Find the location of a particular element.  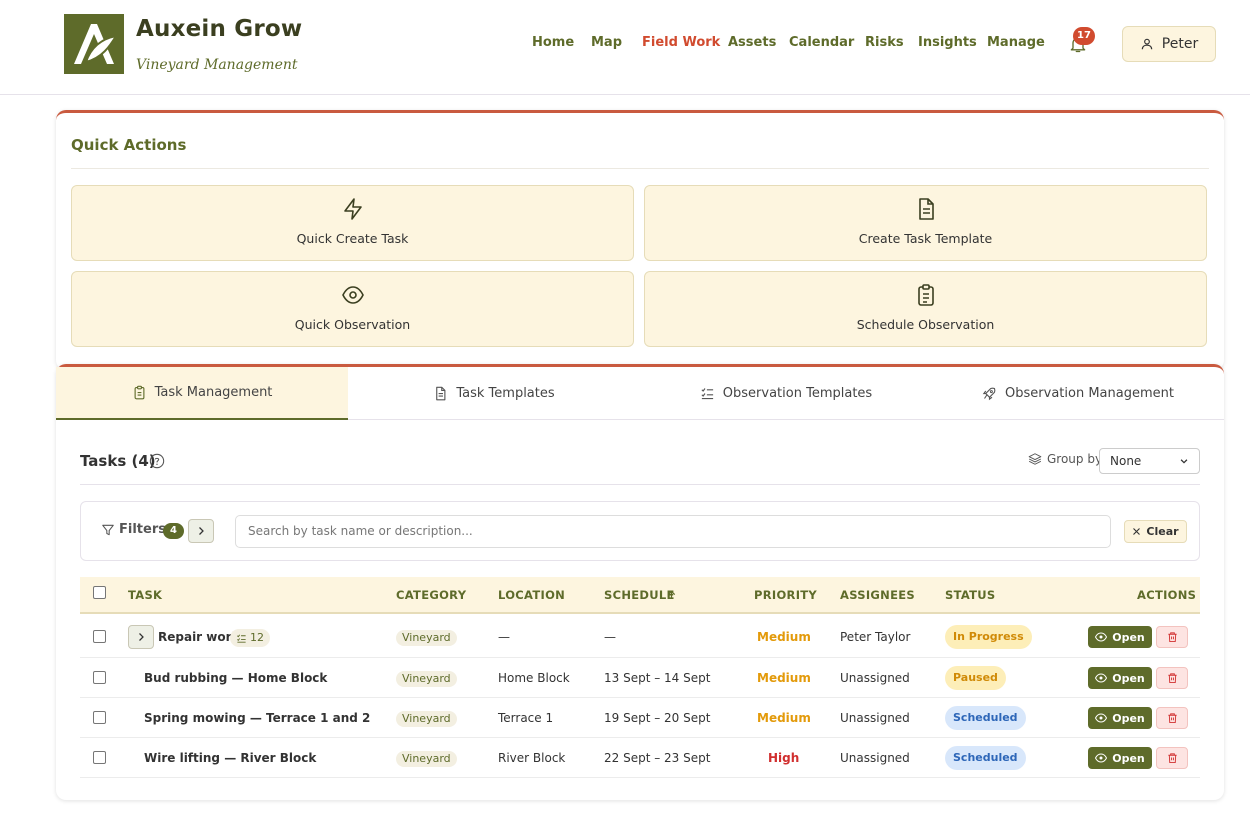

nav-manage: Manage is located at coordinates (1016, 42).